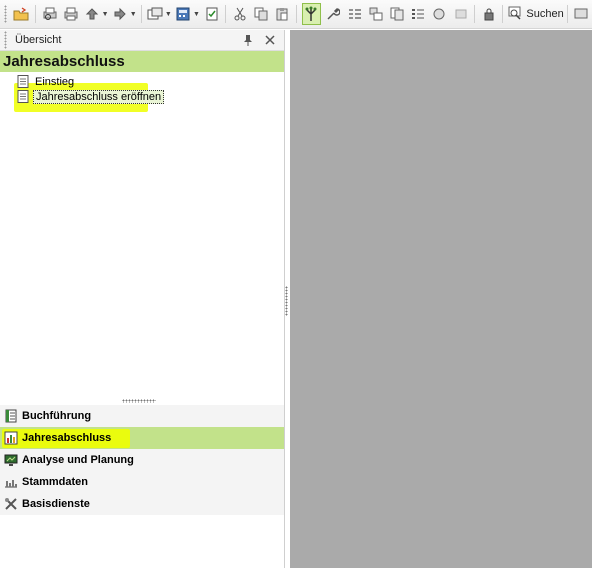 The width and height of the screenshot is (592, 568). I want to click on nav-item-label: Jahresabschluss, so click(67, 438).